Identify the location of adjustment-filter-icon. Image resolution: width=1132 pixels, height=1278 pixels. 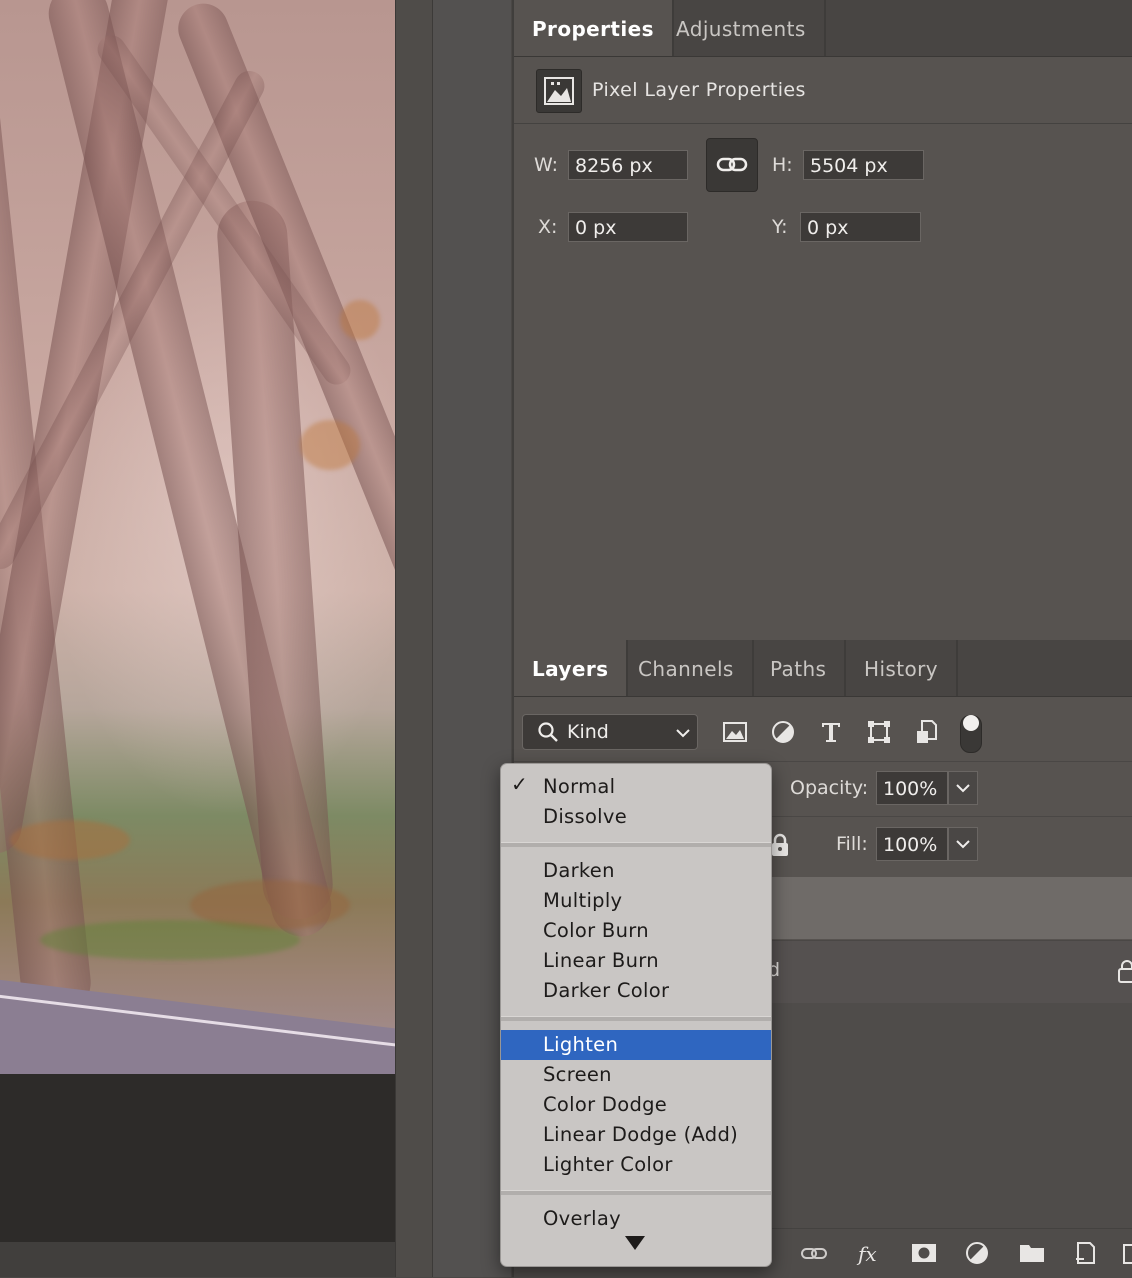
(783, 732).